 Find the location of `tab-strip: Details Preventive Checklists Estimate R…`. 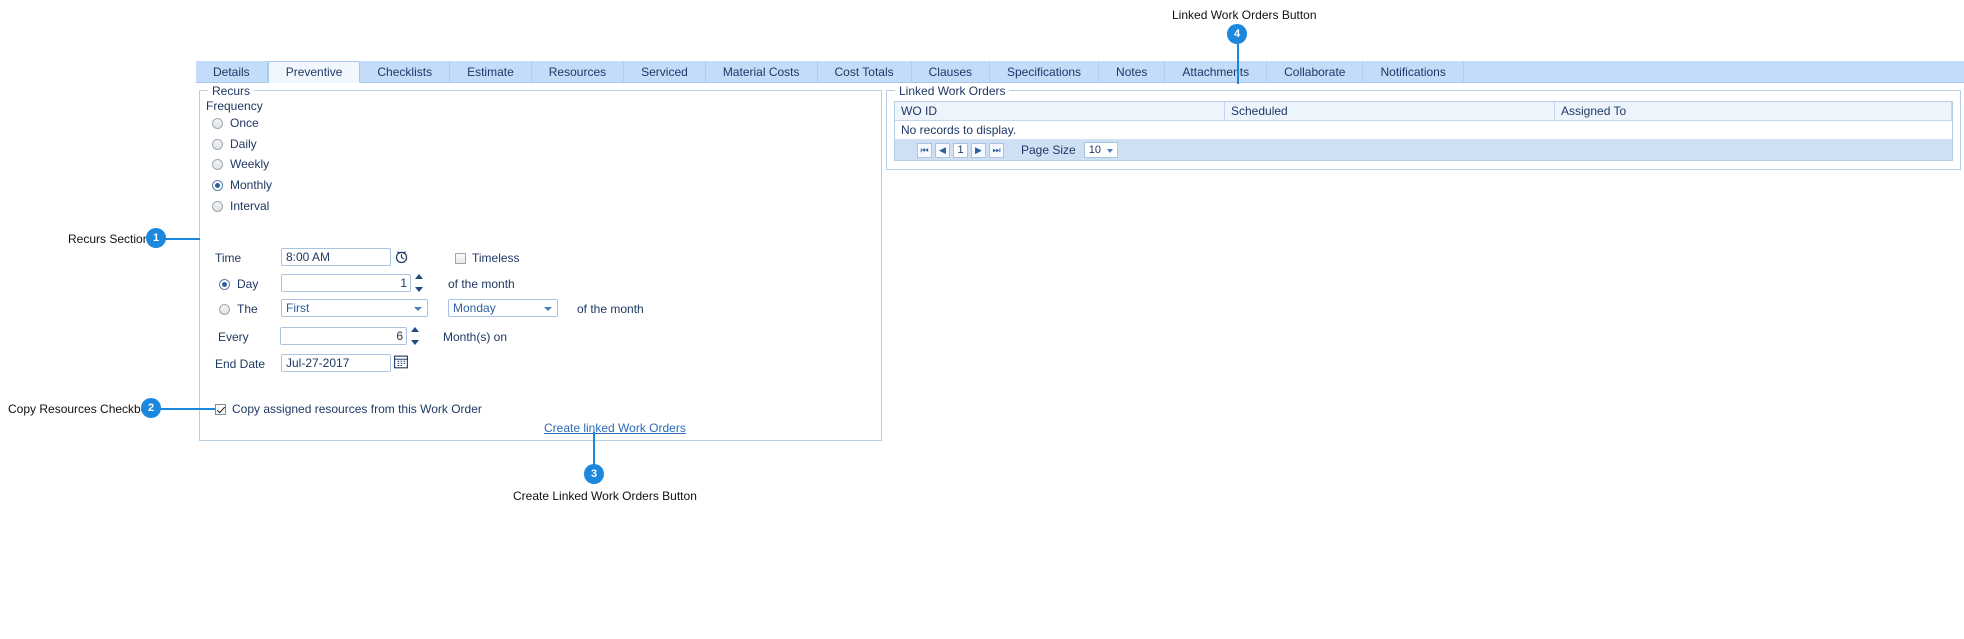

tab-strip: Details Preventive Checklists Estimate R… is located at coordinates (1080, 72).